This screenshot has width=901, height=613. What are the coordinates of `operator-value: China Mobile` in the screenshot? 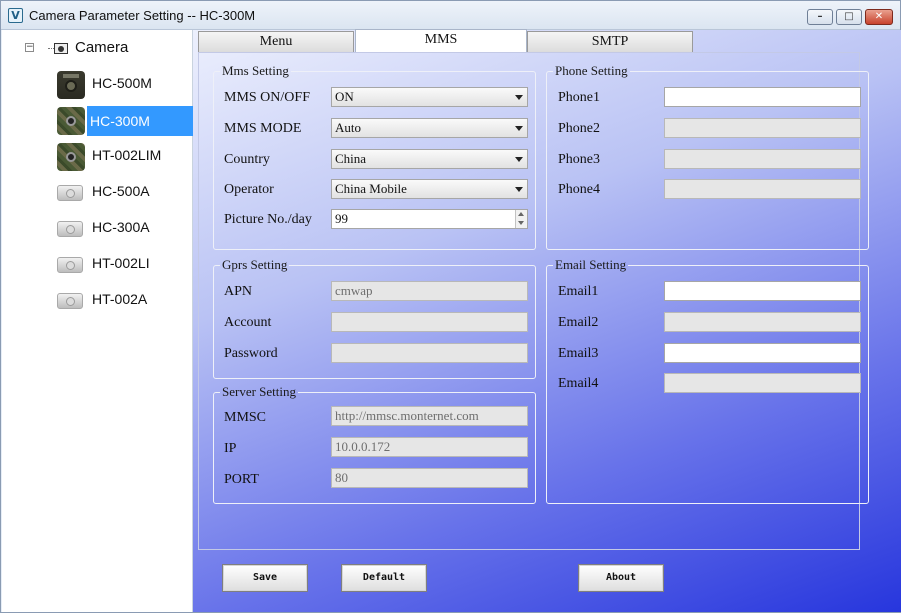 It's located at (371, 188).